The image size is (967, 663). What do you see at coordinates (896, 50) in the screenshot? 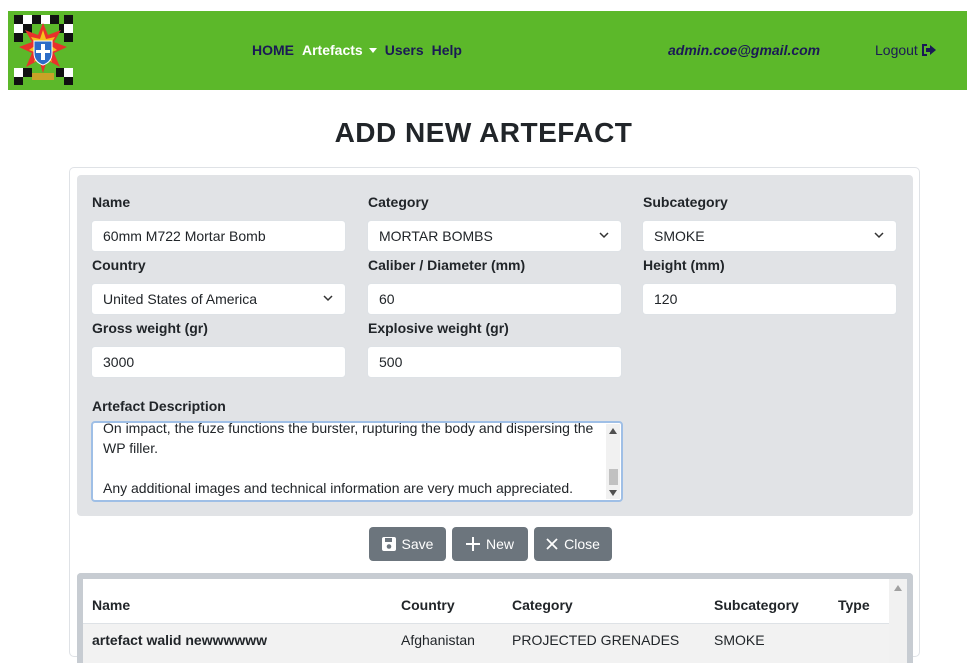
I see `logout-label: Logout` at bounding box center [896, 50].